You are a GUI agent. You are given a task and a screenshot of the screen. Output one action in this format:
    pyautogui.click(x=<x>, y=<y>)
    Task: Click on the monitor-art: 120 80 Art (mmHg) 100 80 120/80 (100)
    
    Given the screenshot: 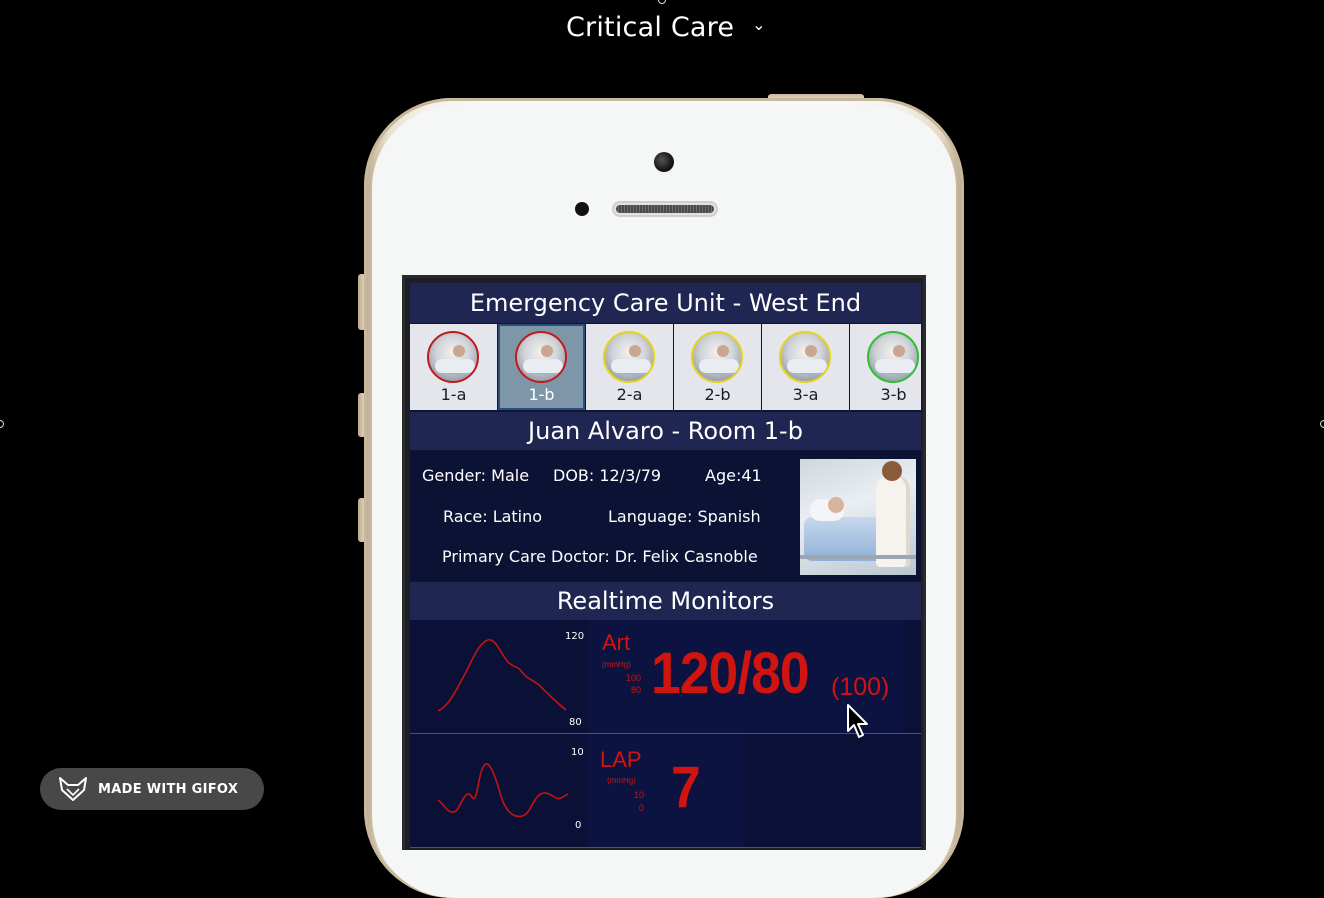 What is the action you would take?
    pyautogui.click(x=665, y=677)
    